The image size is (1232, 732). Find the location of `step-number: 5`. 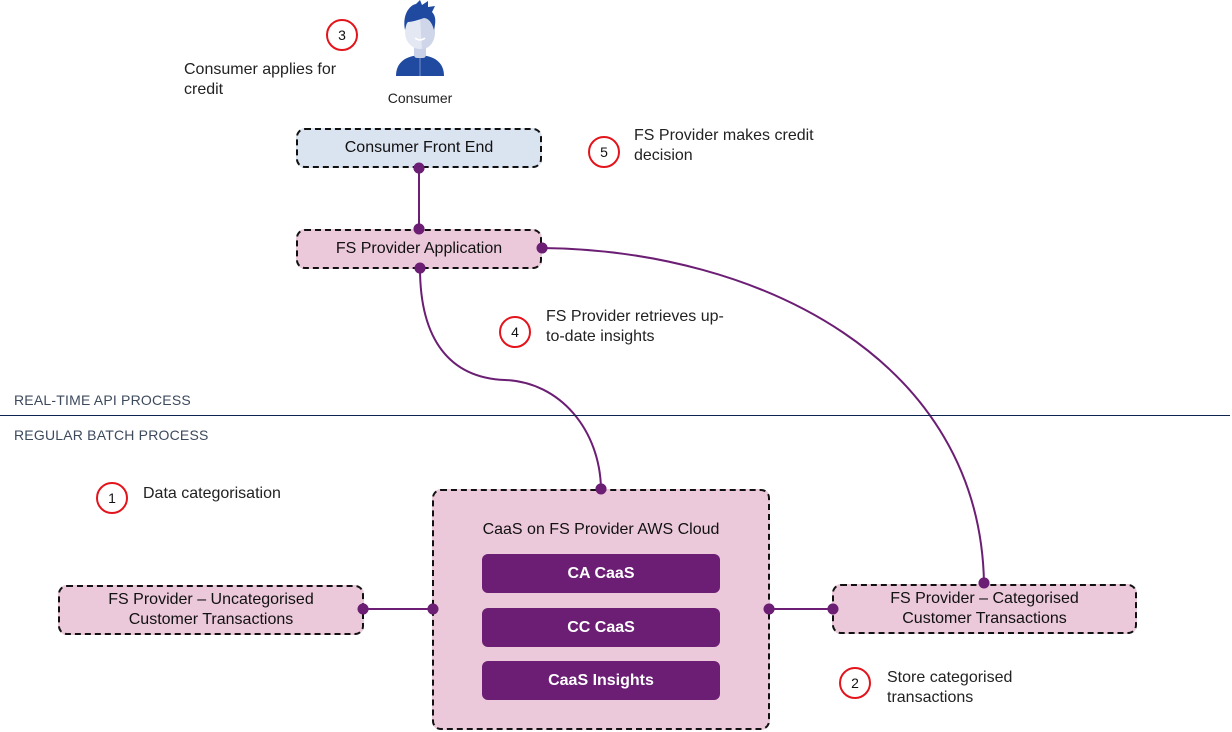

step-number: 5 is located at coordinates (604, 152).